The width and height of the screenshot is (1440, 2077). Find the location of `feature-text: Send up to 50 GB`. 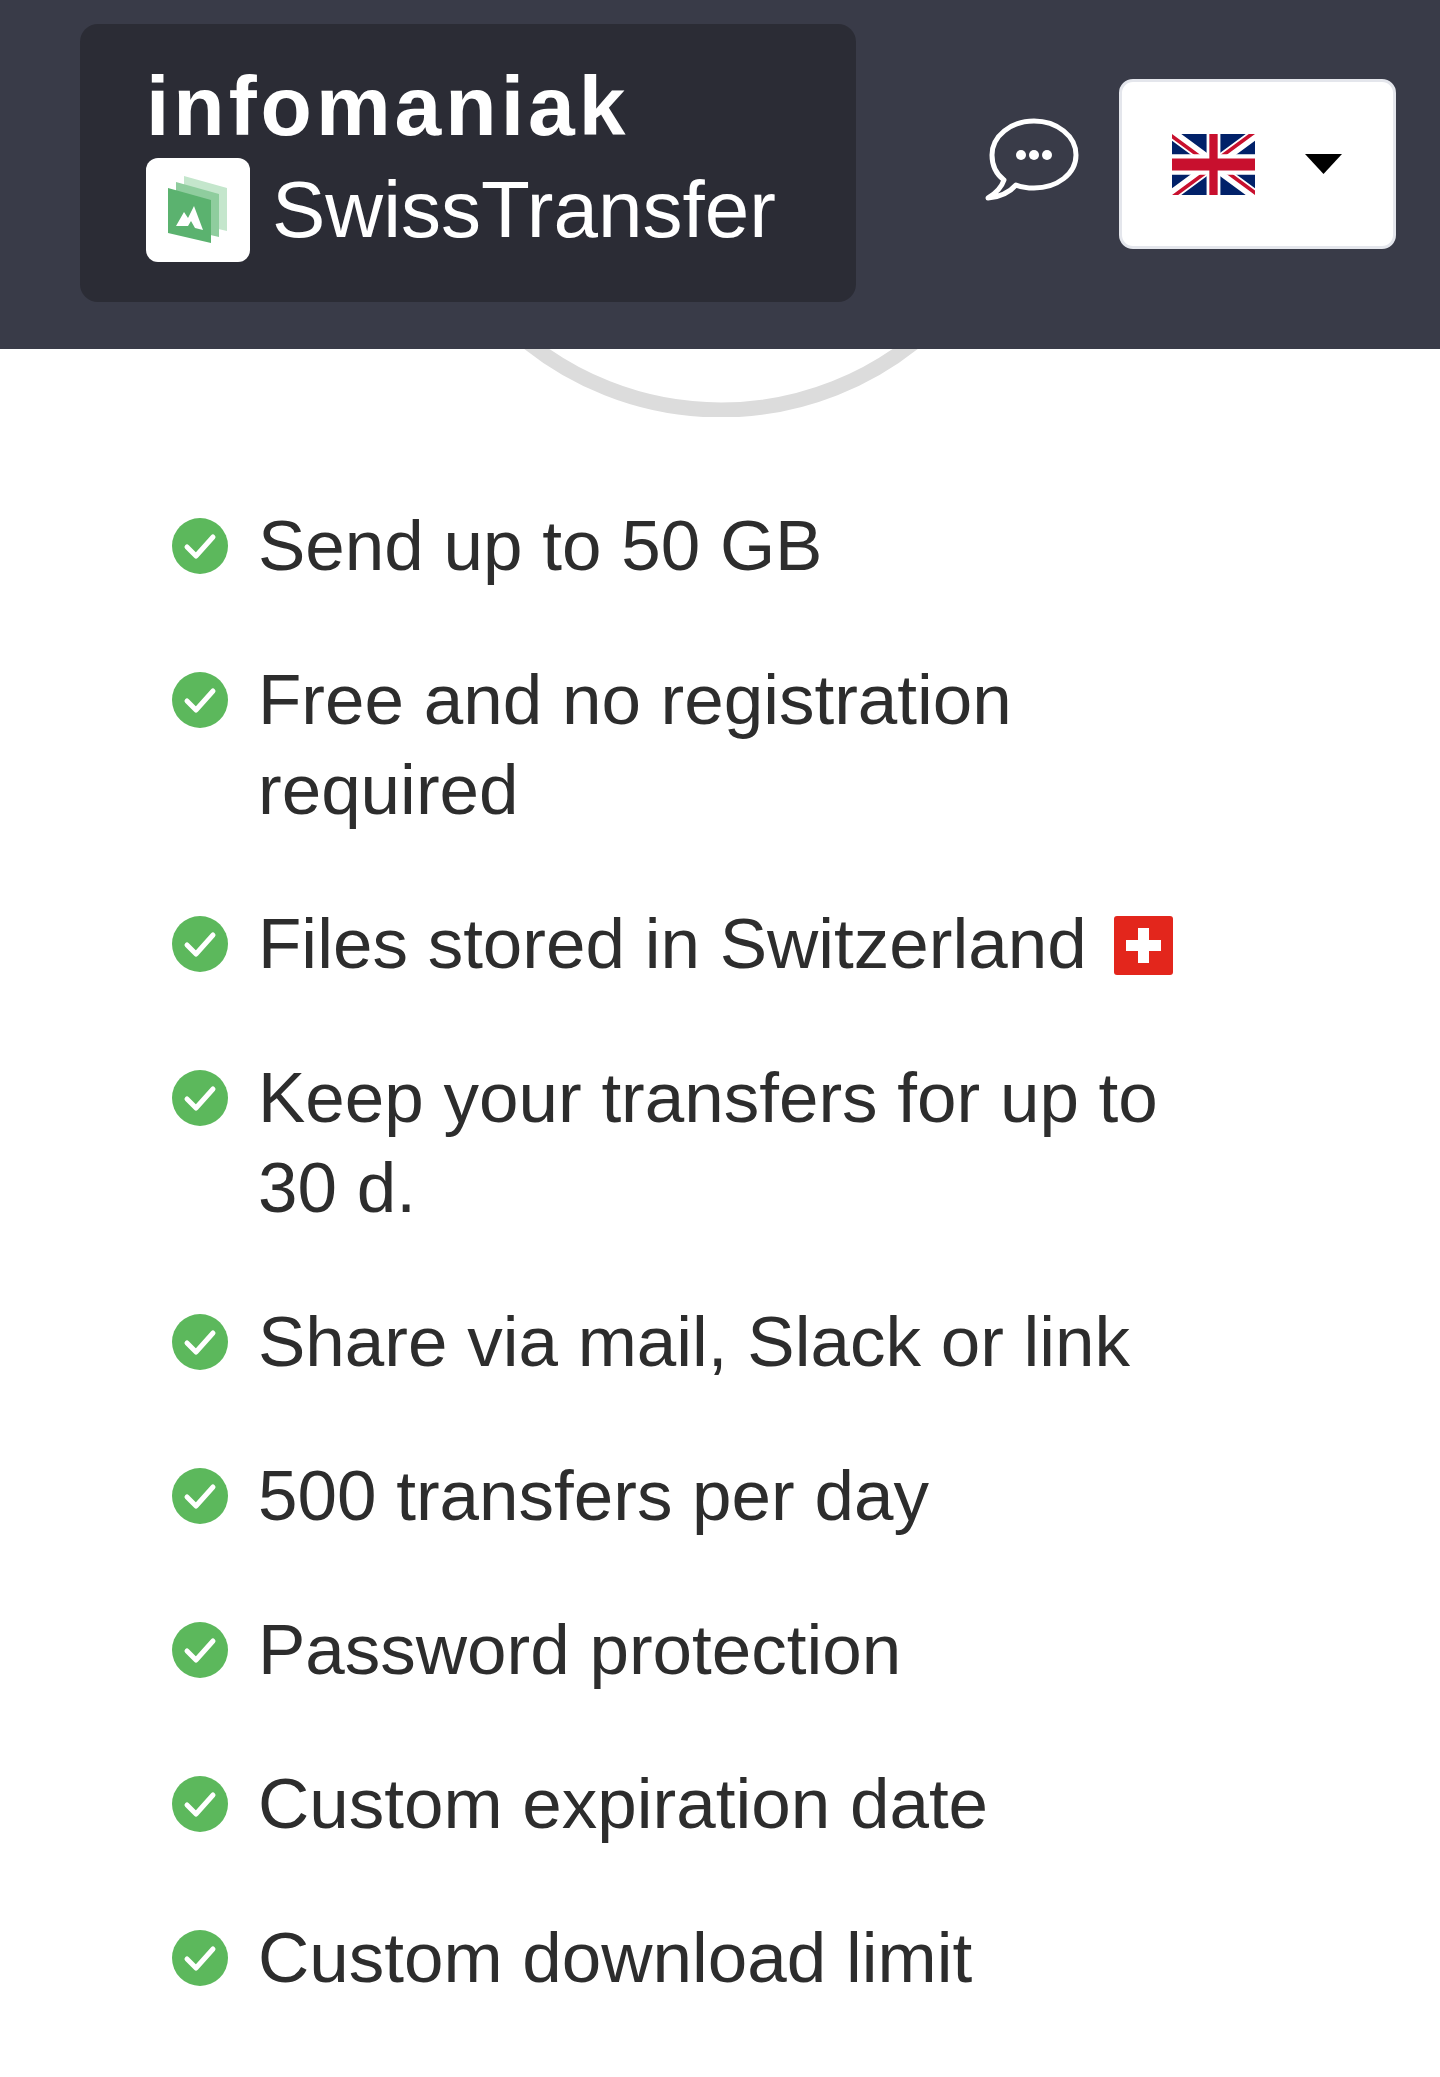

feature-text: Send up to 50 GB is located at coordinates (540, 545).